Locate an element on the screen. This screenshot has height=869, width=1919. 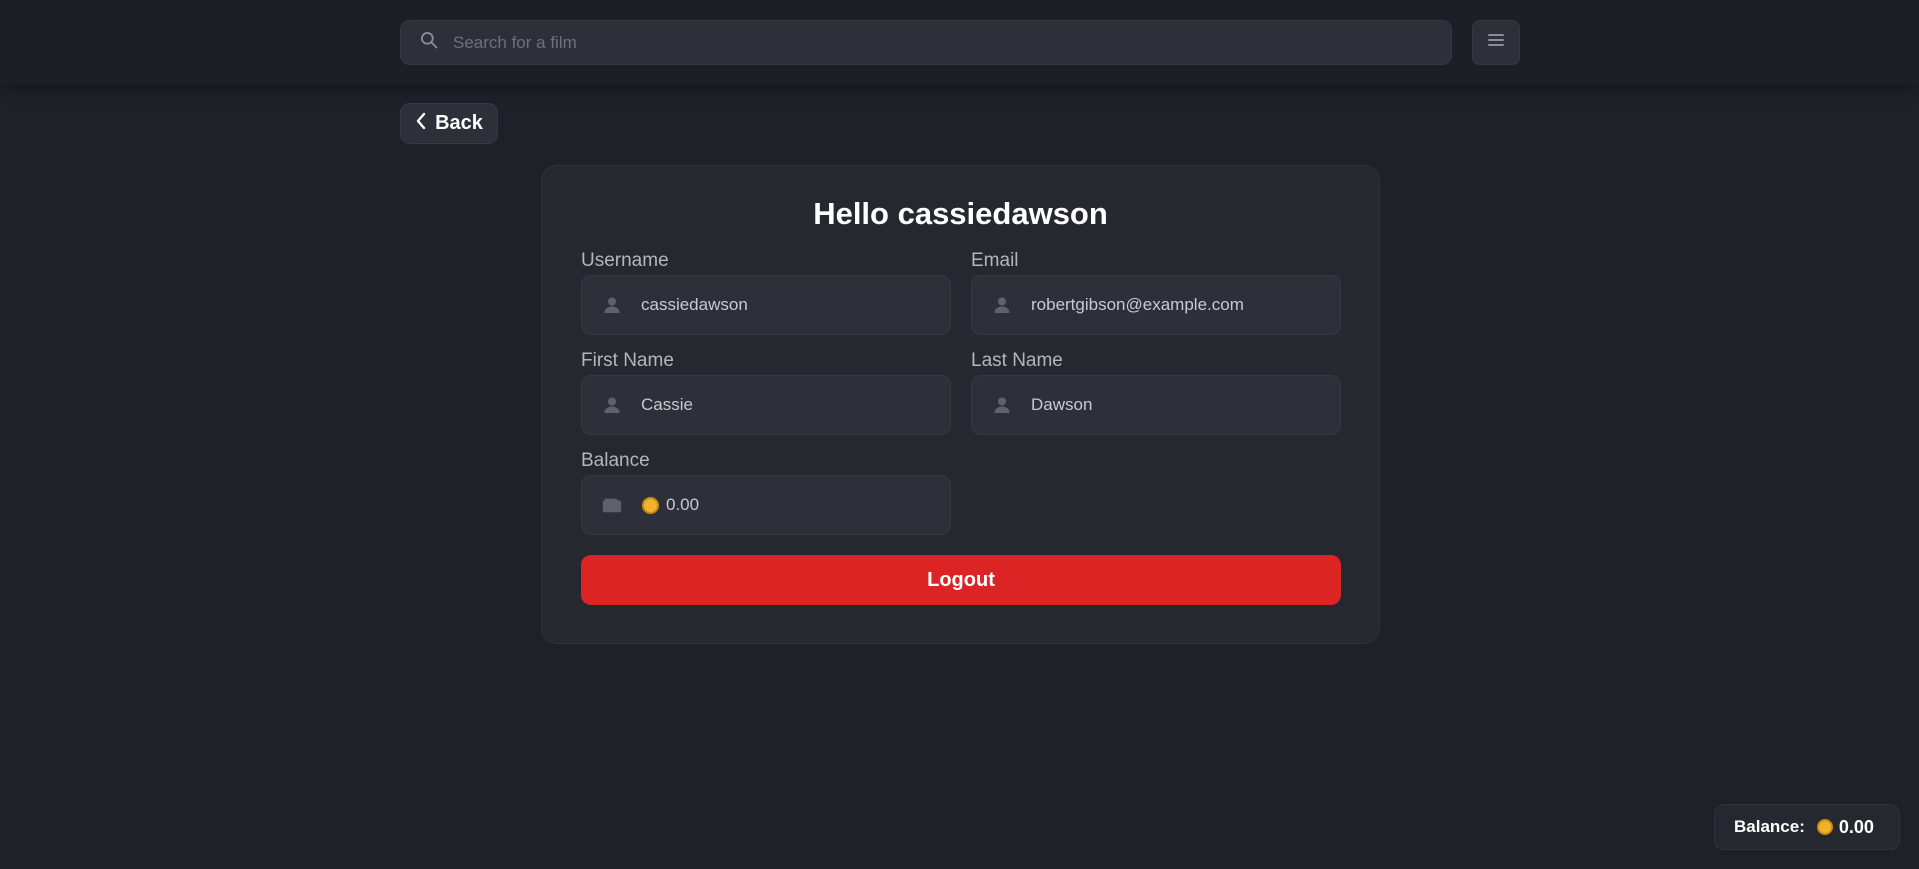
last-name-label: Last Name is located at coordinates (1017, 360).